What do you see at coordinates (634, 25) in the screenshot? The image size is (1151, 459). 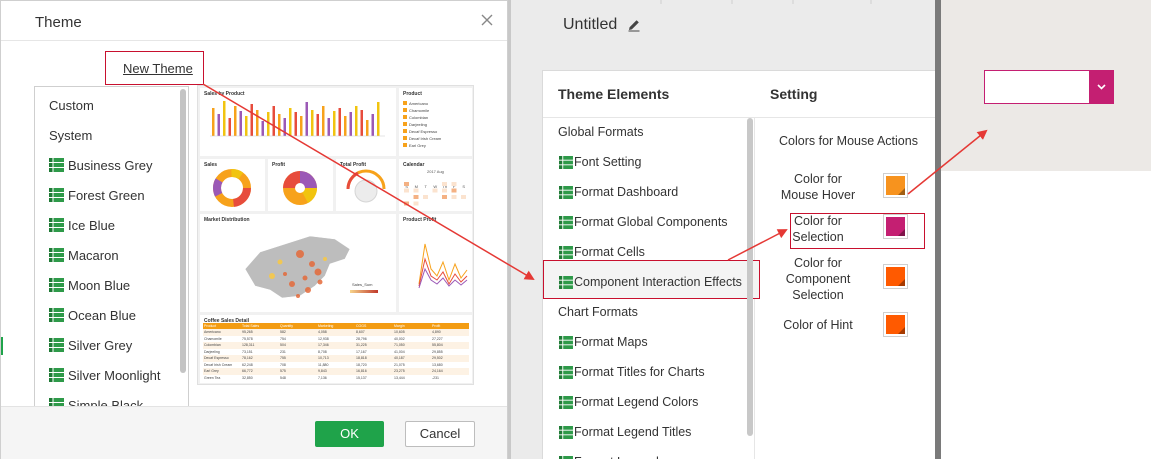 I see `pencil-icon` at bounding box center [634, 25].